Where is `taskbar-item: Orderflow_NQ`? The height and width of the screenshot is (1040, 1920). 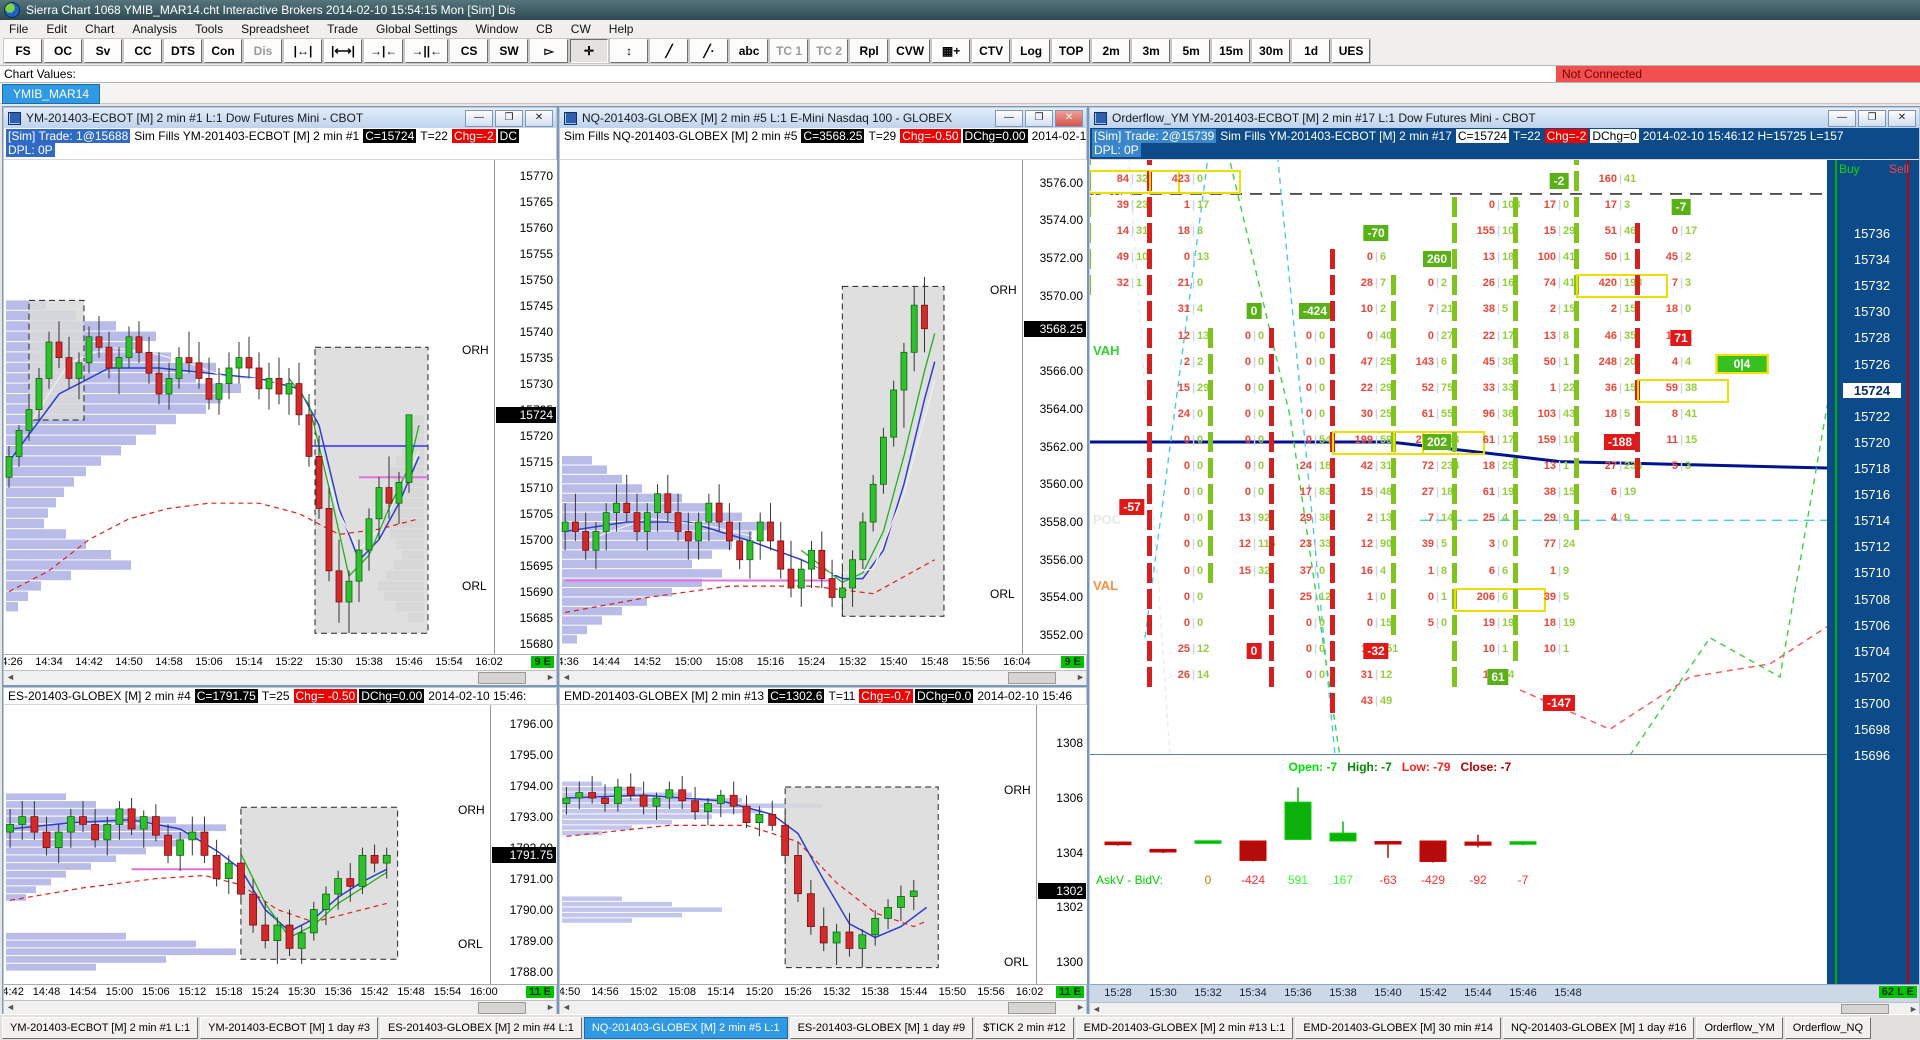 taskbar-item: Orderflow_NQ is located at coordinates (1828, 1027).